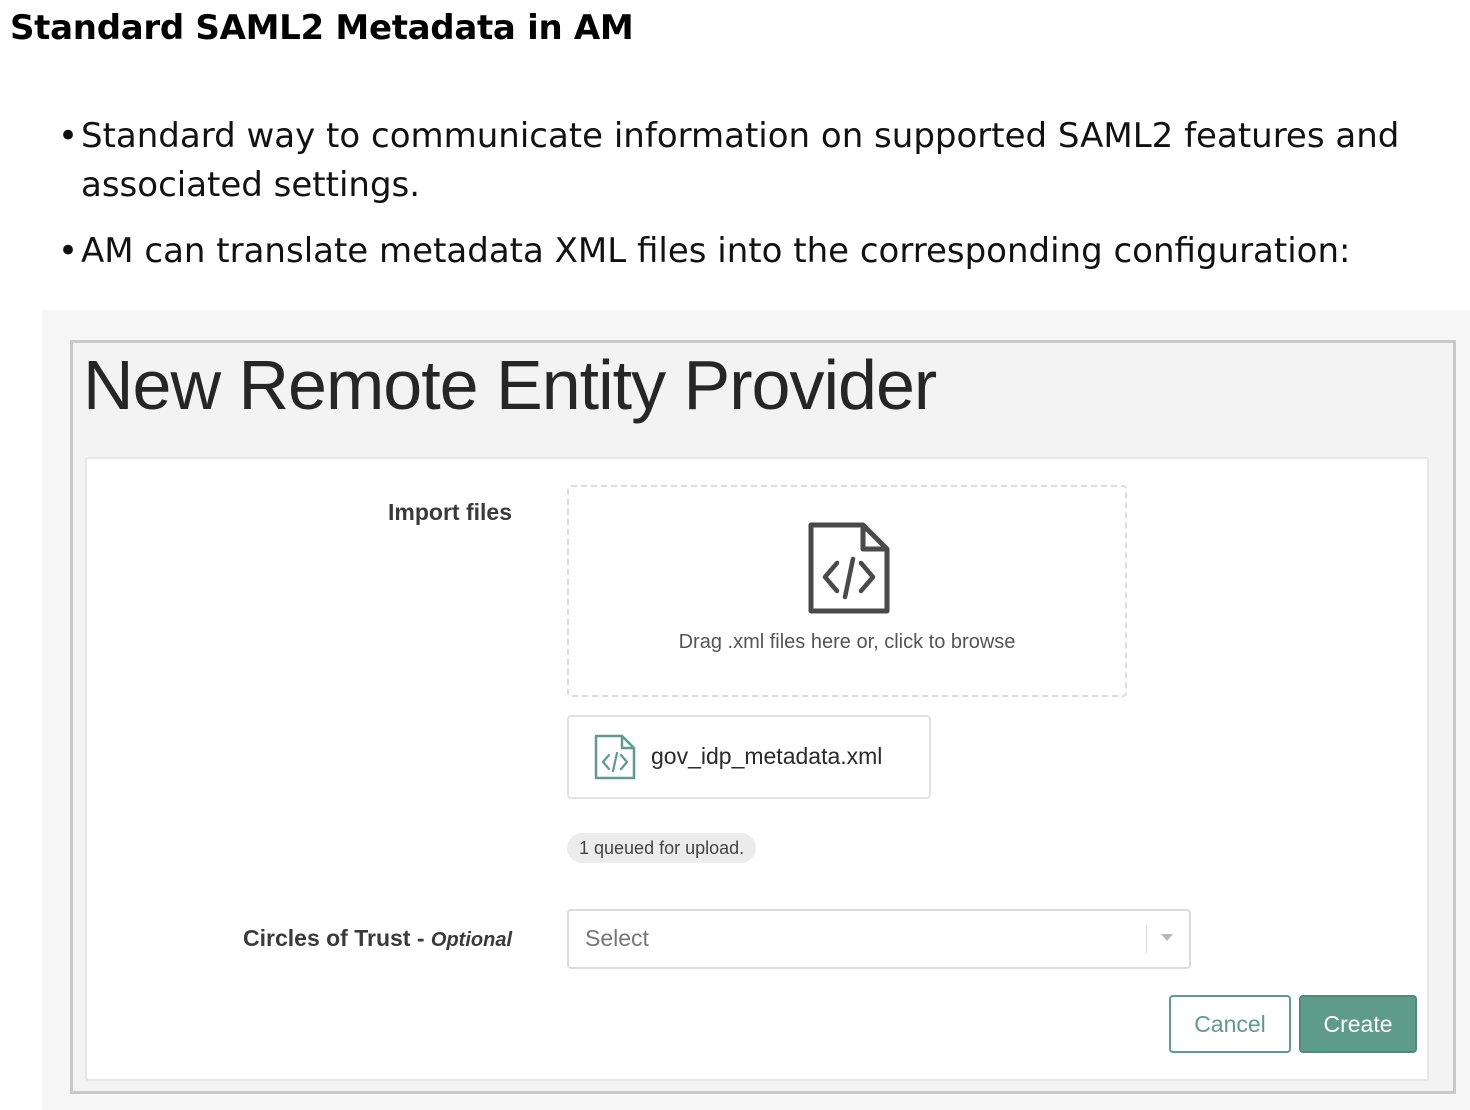 This screenshot has width=1470, height=1110. What do you see at coordinates (1358, 1024) in the screenshot?
I see `create-button: Create` at bounding box center [1358, 1024].